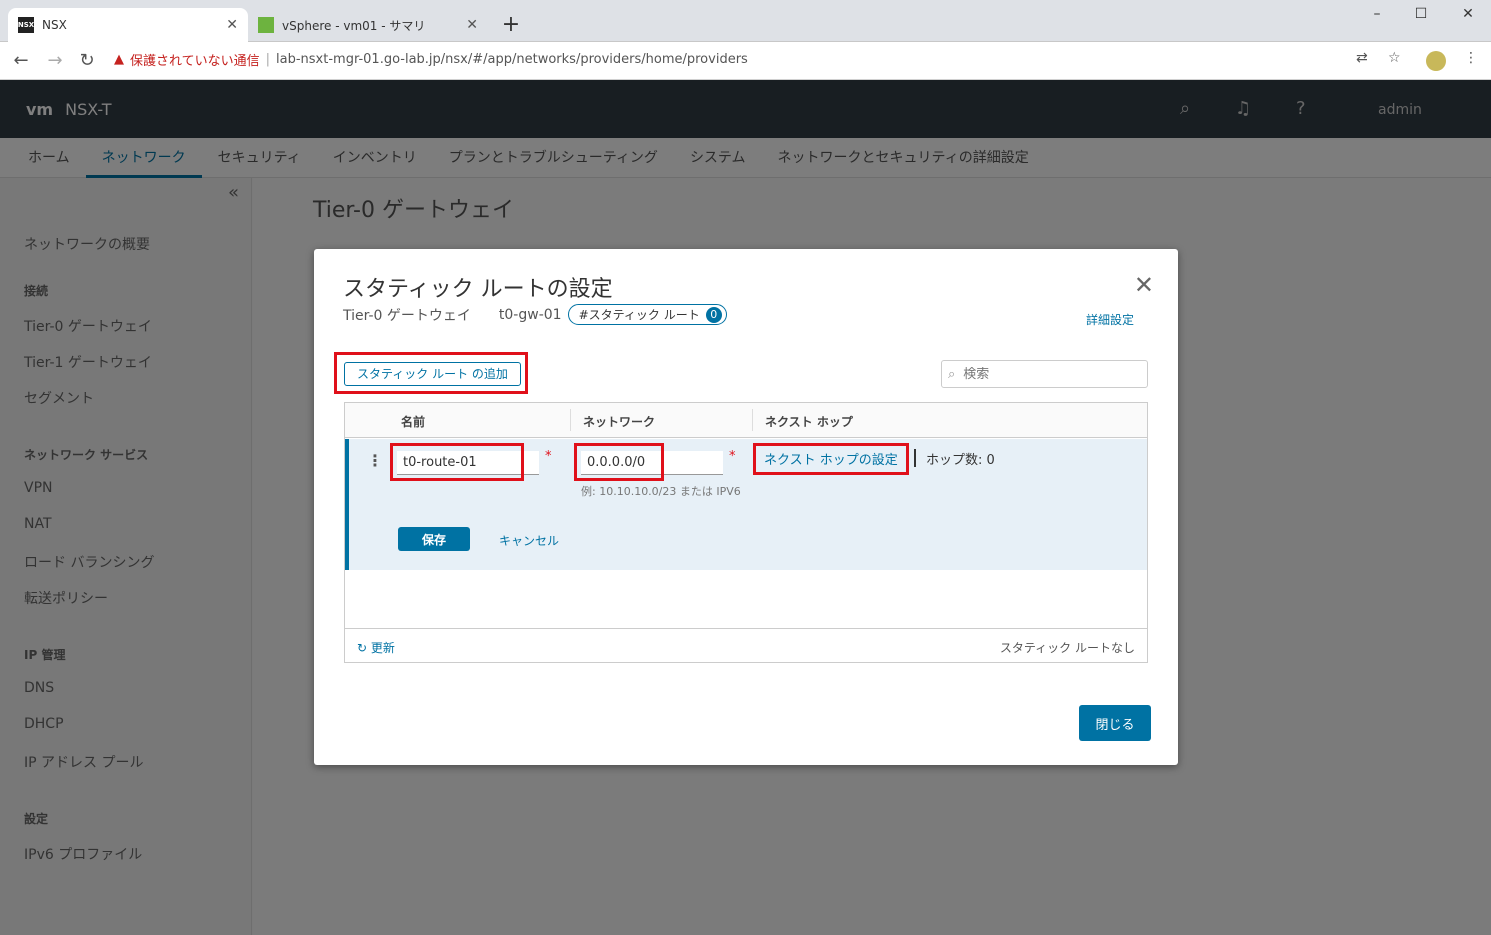 The height and width of the screenshot is (935, 1491). Describe the element at coordinates (364, 648) in the screenshot. I see `refresh-icon: ↻` at that location.